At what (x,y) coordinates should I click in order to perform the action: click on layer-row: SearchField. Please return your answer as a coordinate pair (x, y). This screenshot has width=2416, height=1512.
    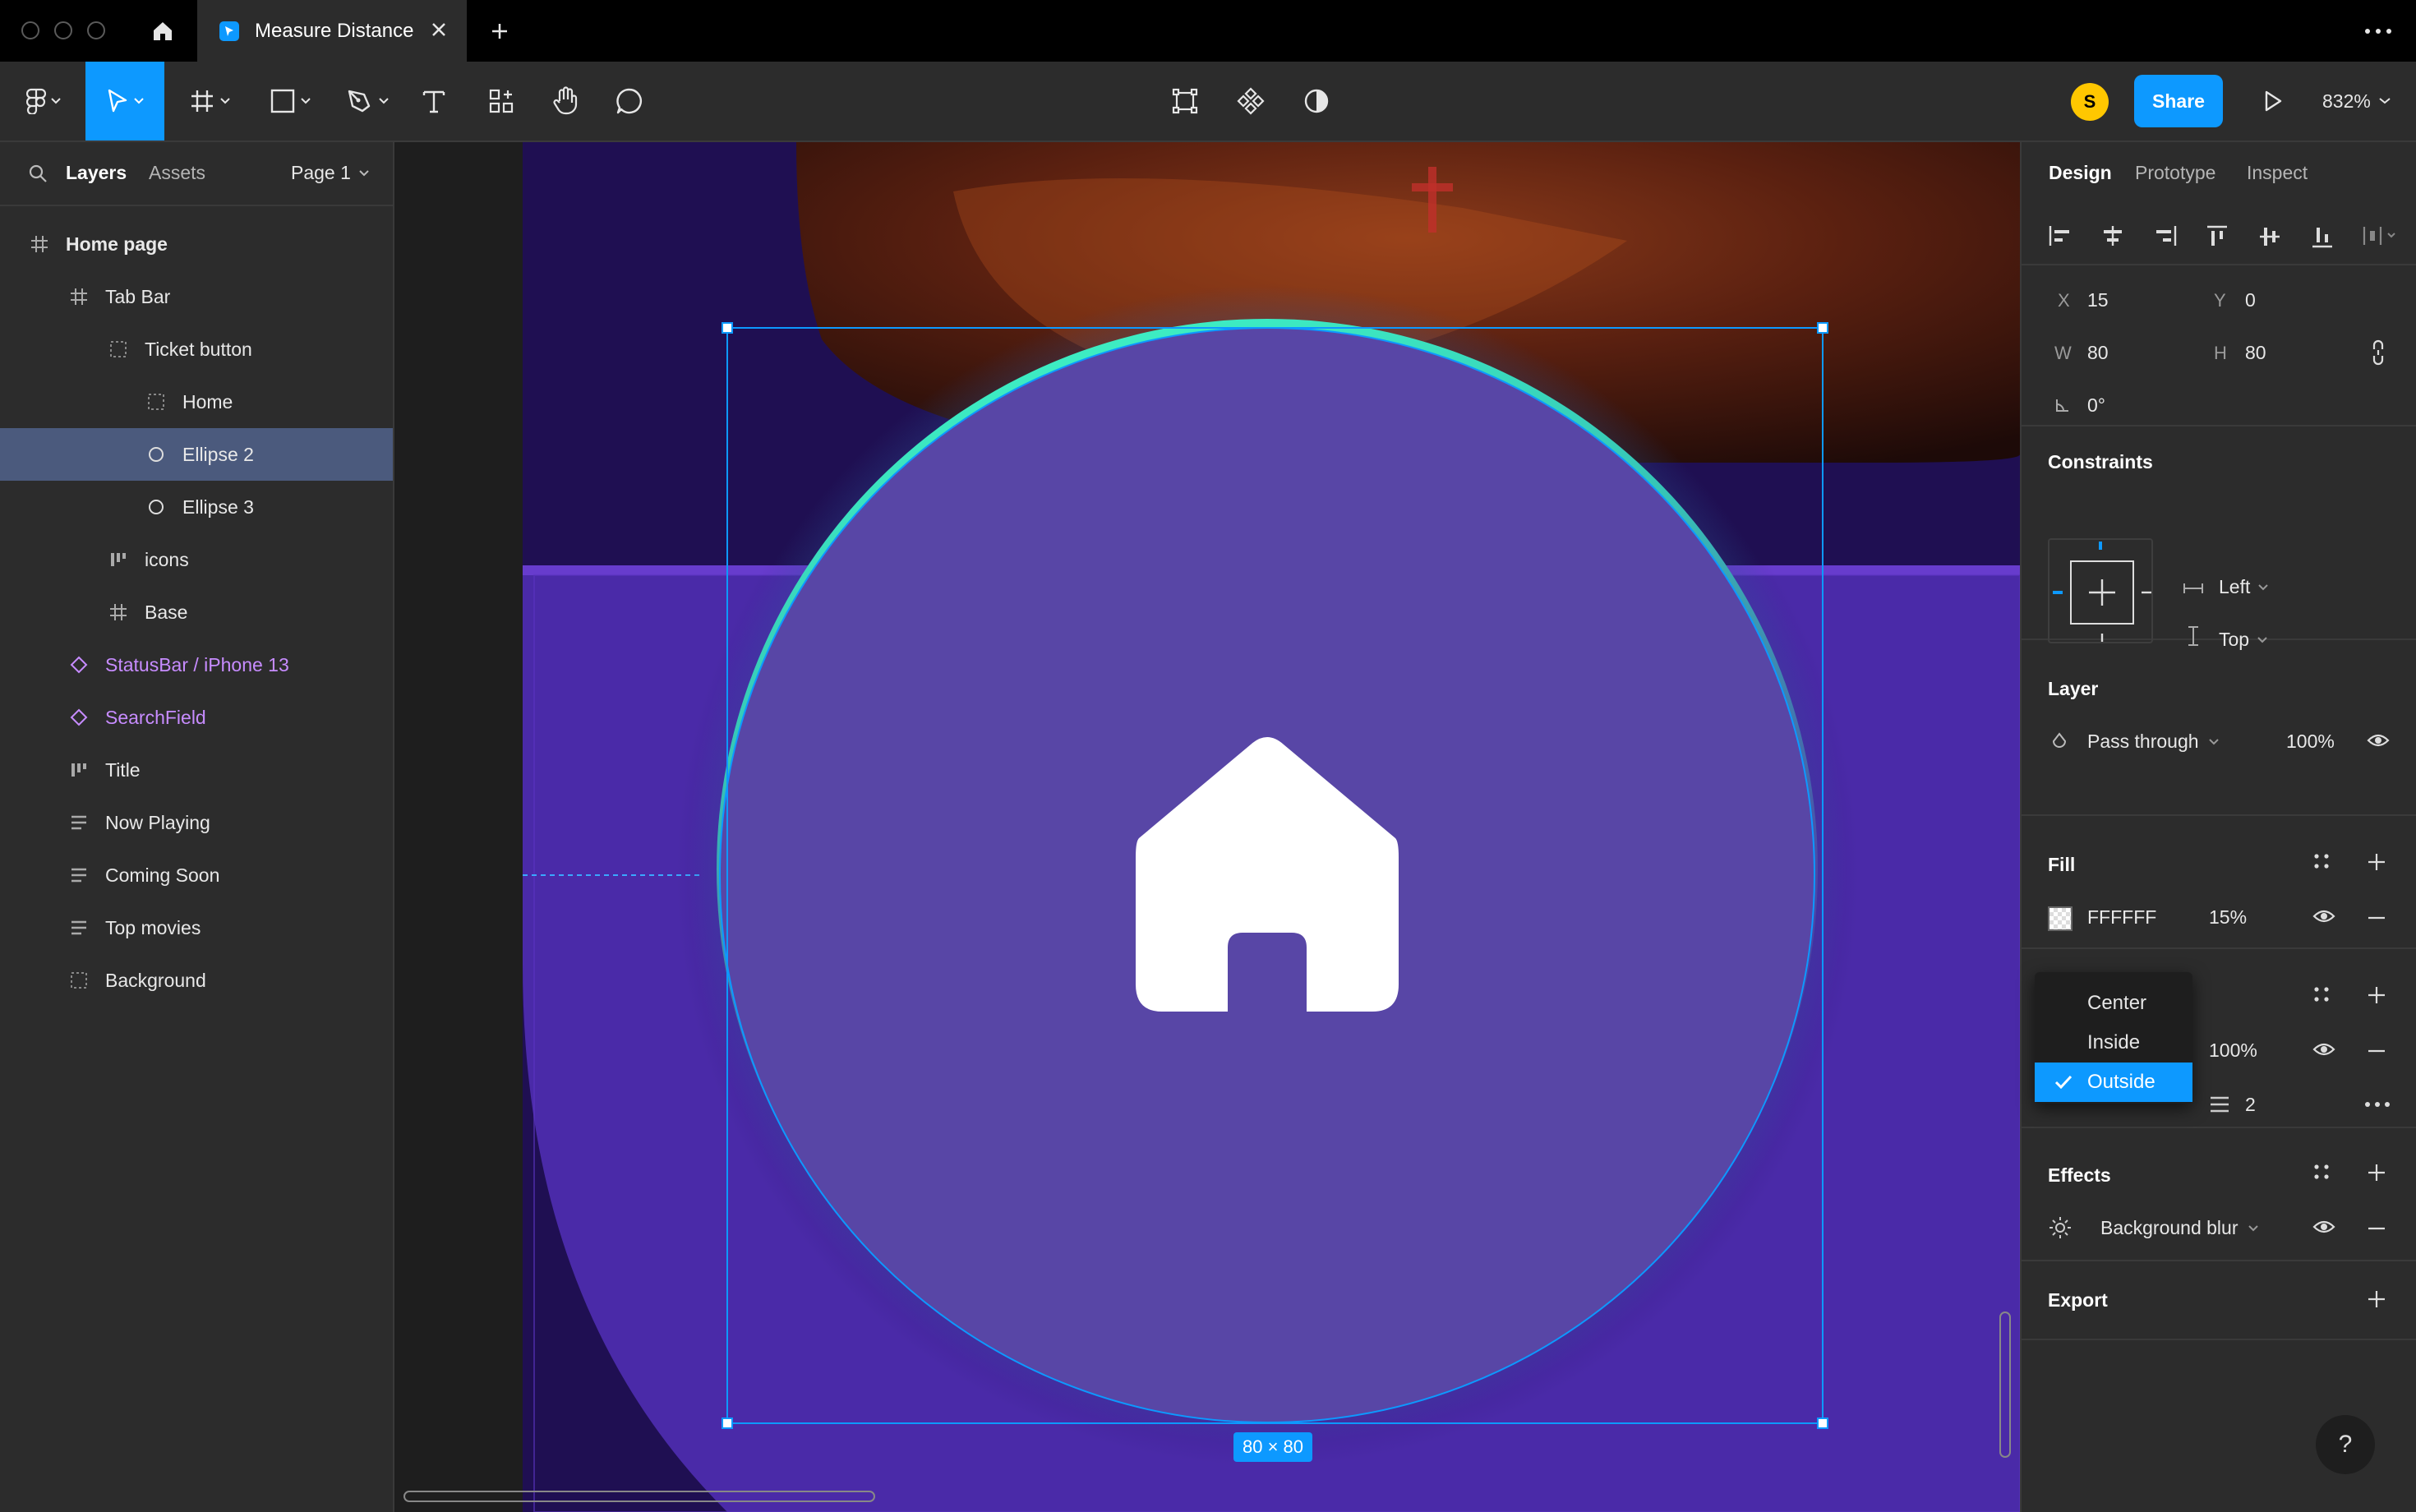
    Looking at the image, I should click on (196, 717).